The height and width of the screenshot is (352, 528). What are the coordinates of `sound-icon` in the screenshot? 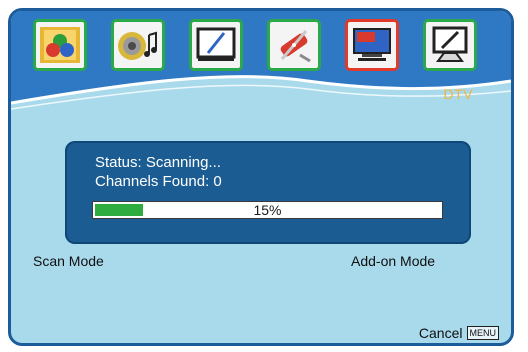 It's located at (137, 45).